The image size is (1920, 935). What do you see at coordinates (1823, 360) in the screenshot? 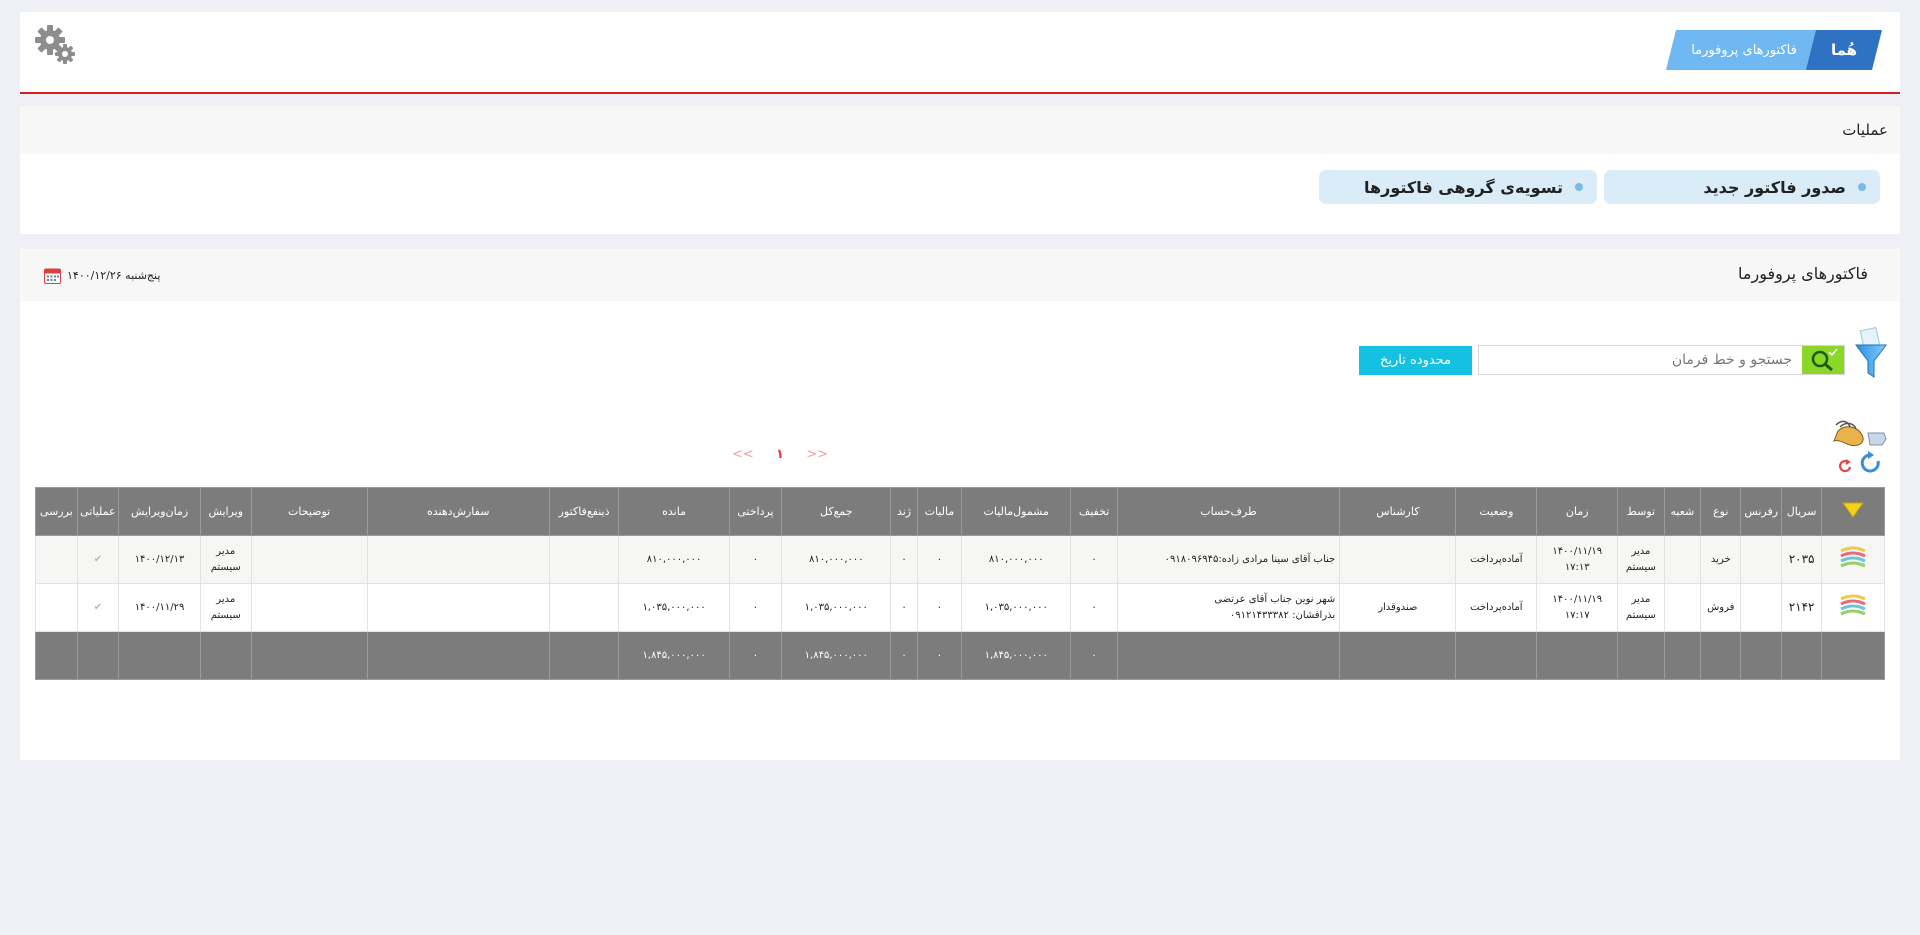
I see `search-button` at bounding box center [1823, 360].